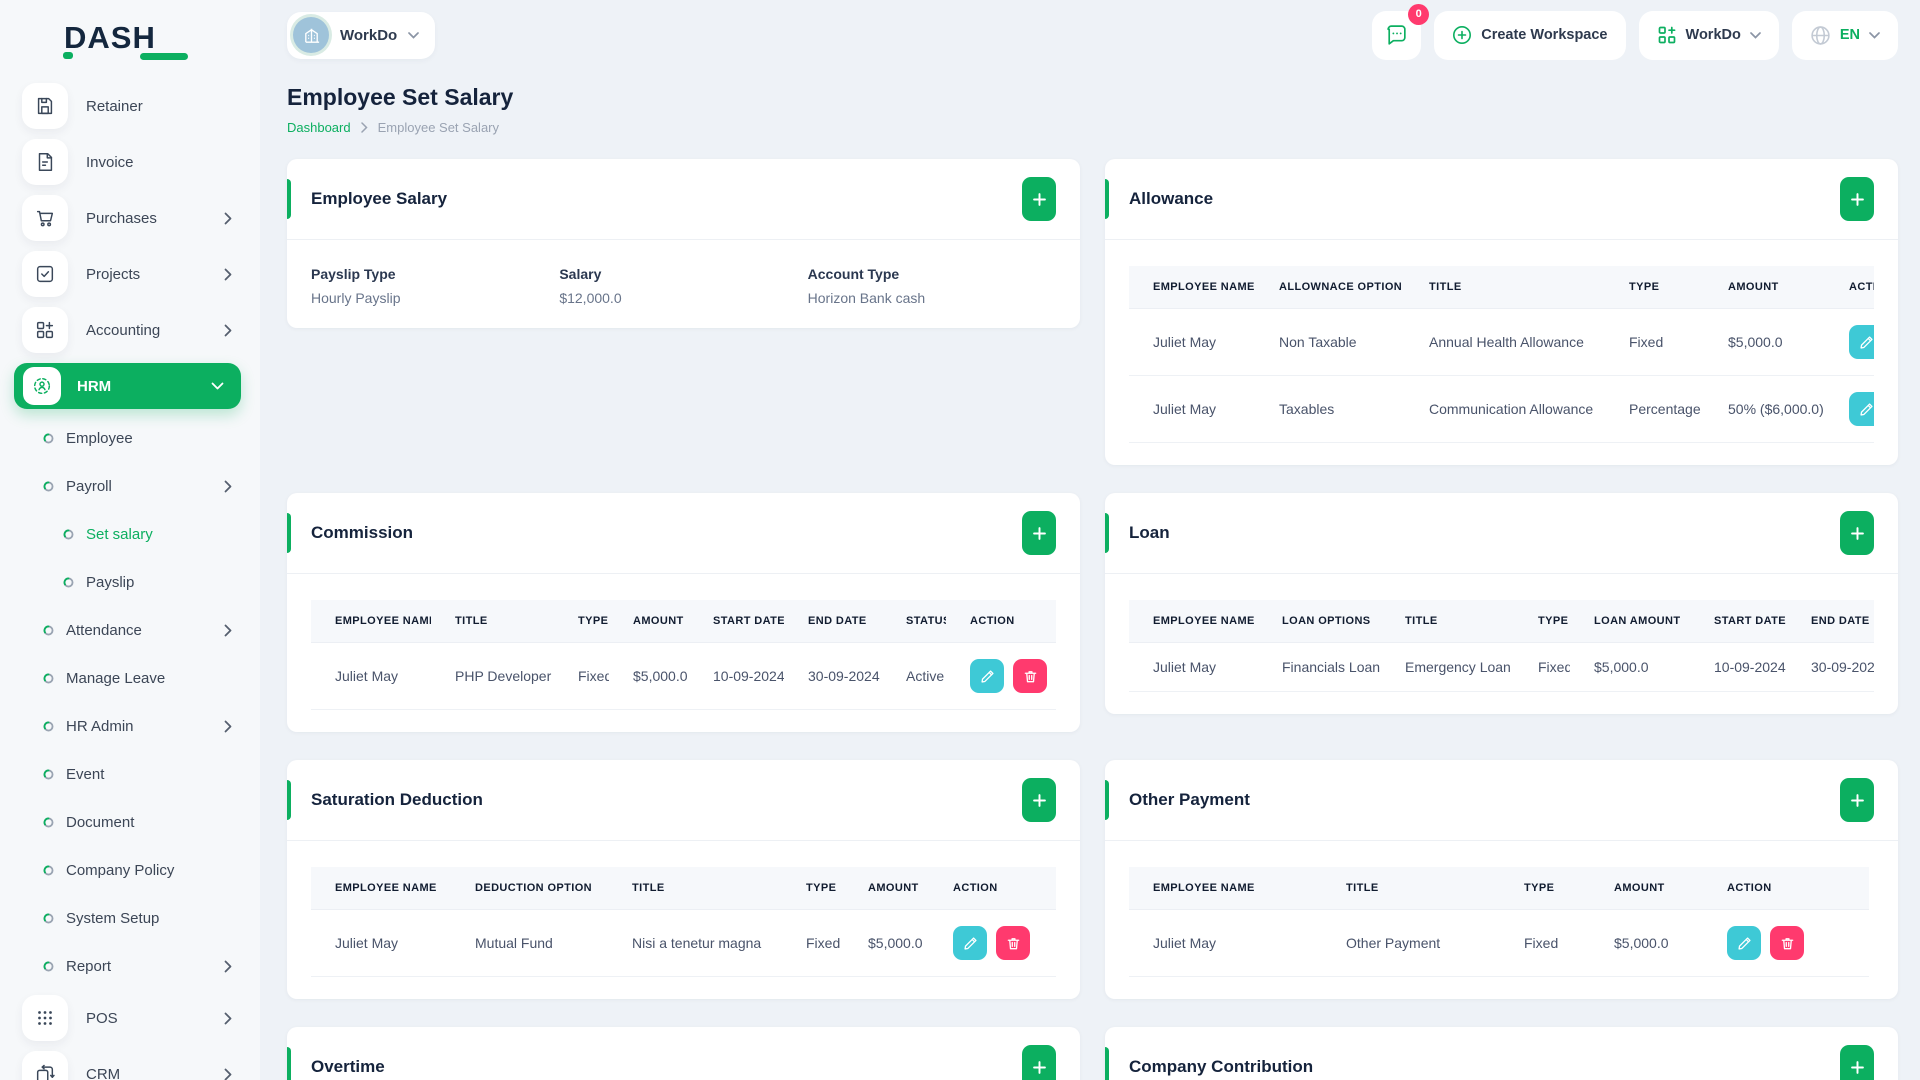 Image resolution: width=1920 pixels, height=1080 pixels. Describe the element at coordinates (130, 1018) in the screenshot. I see `sidebar-item-pos: POS` at that location.